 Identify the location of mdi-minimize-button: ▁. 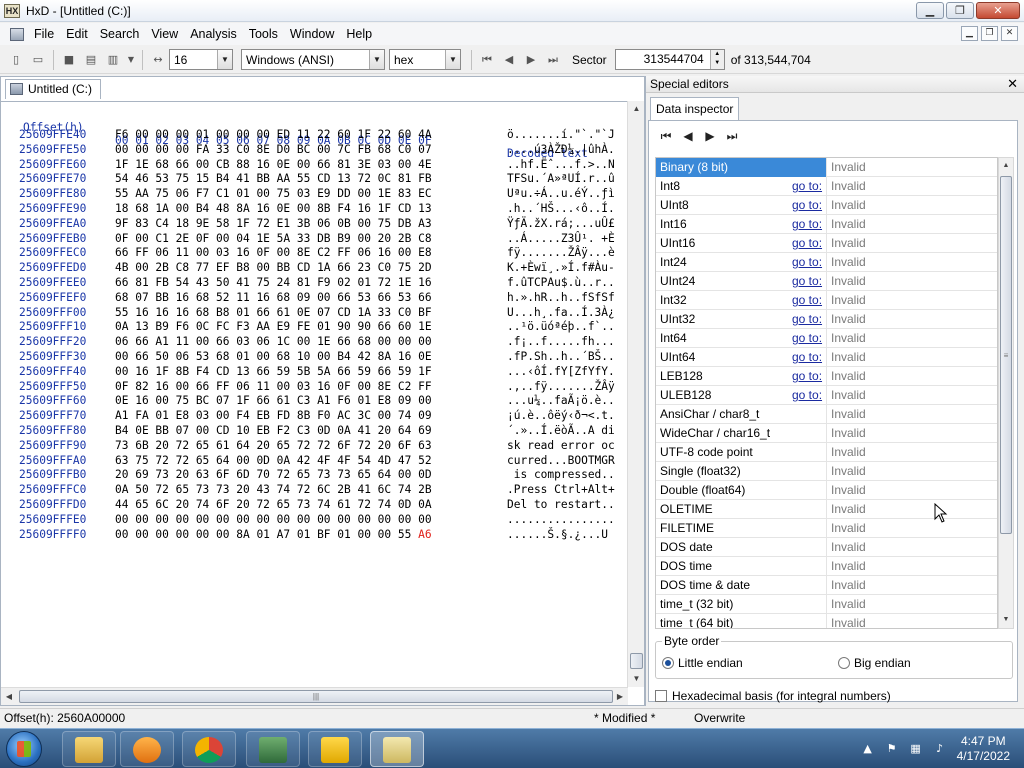
(969, 33).